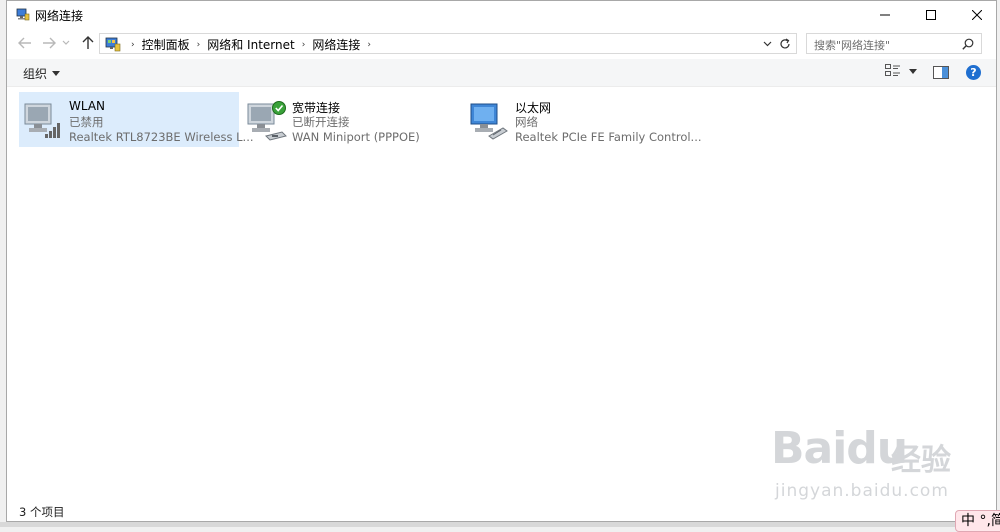 Image resolution: width=1000 pixels, height=532 pixels. Describe the element at coordinates (839, 448) in the screenshot. I see `watermark-logo: Baidu` at that location.